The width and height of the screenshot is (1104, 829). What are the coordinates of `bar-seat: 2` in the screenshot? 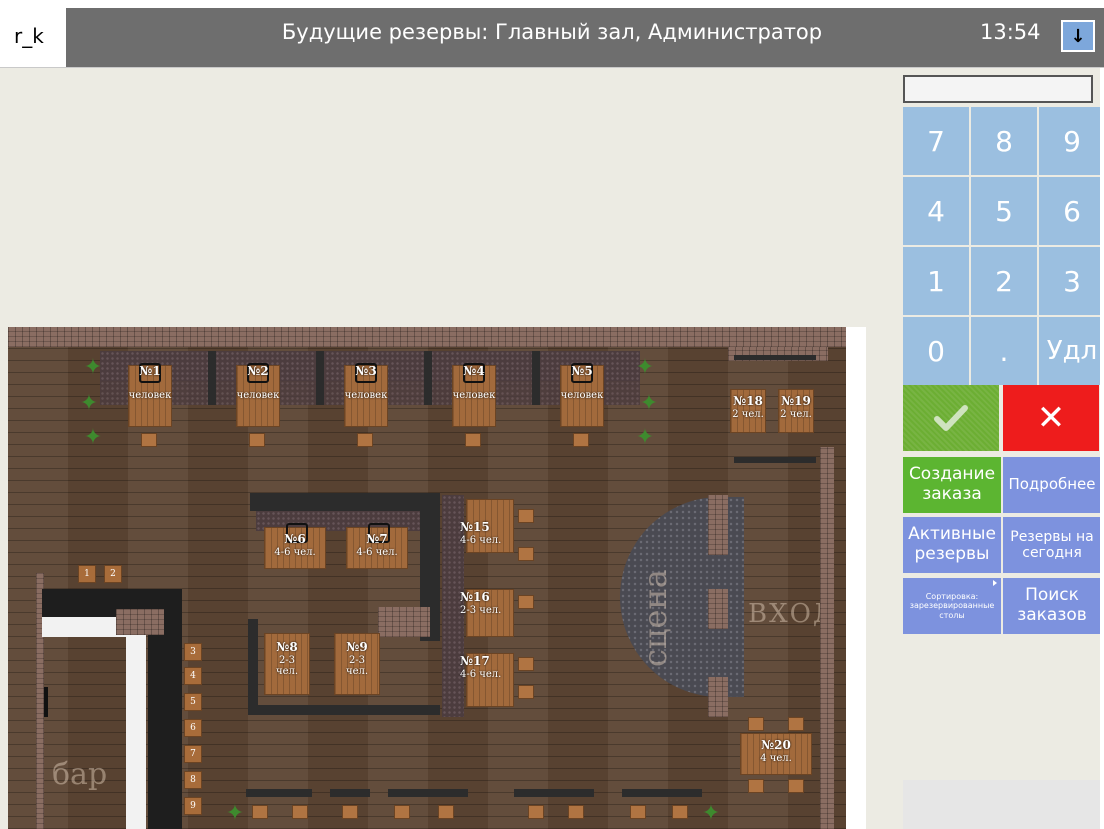 It's located at (113, 574).